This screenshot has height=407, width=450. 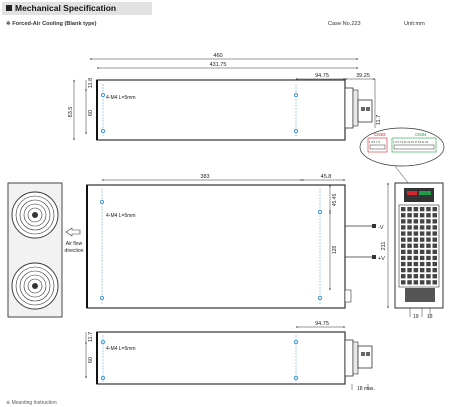 What do you see at coordinates (121, 216) in the screenshot?
I see `hole-note-side: 4-M4 L=5mm` at bounding box center [121, 216].